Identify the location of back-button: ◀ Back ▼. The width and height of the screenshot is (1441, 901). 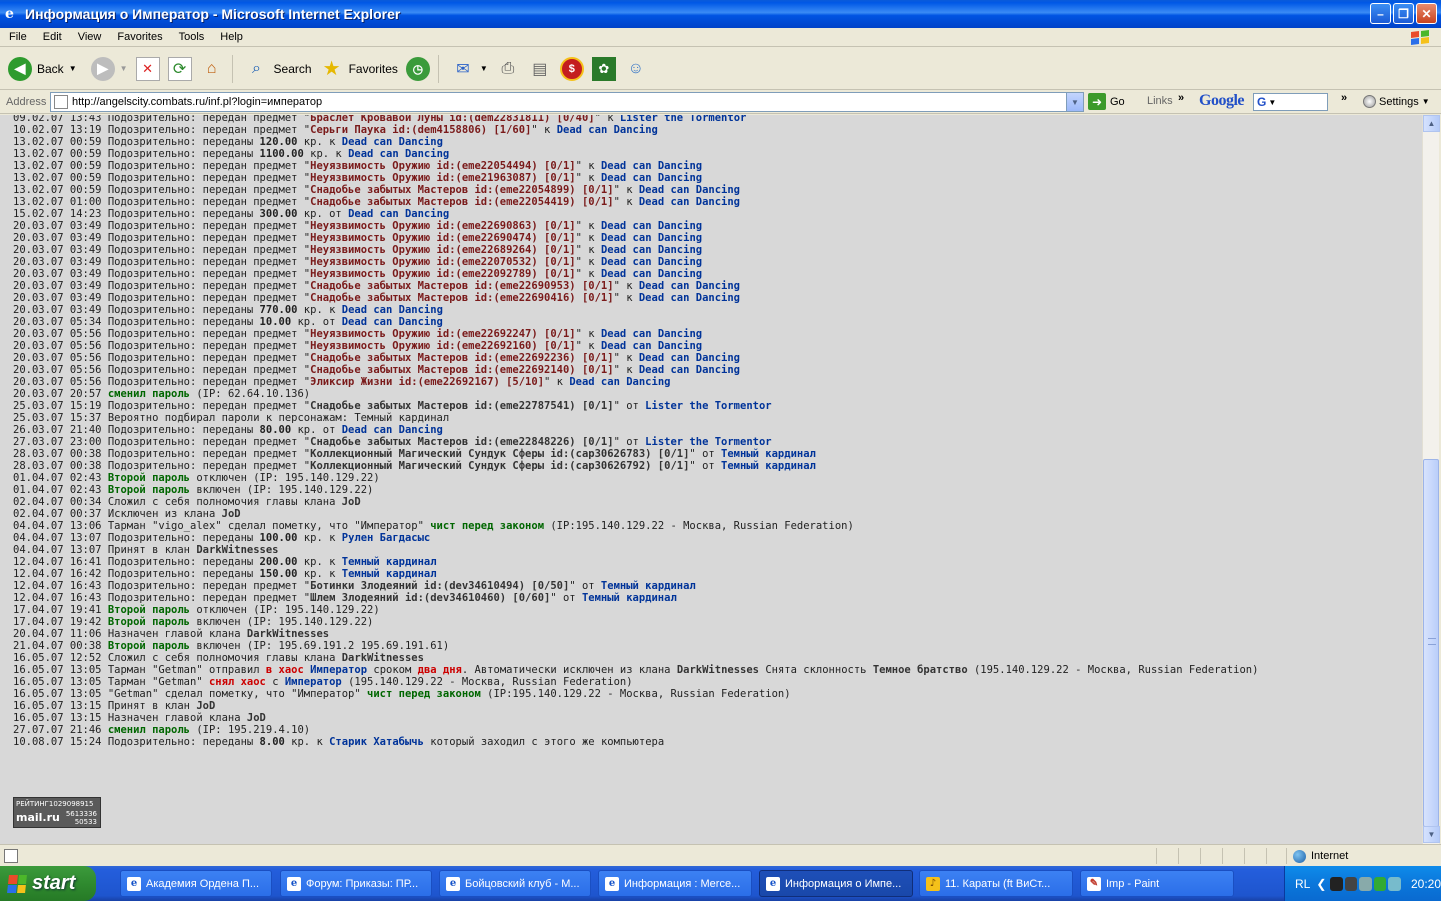
(42, 68).